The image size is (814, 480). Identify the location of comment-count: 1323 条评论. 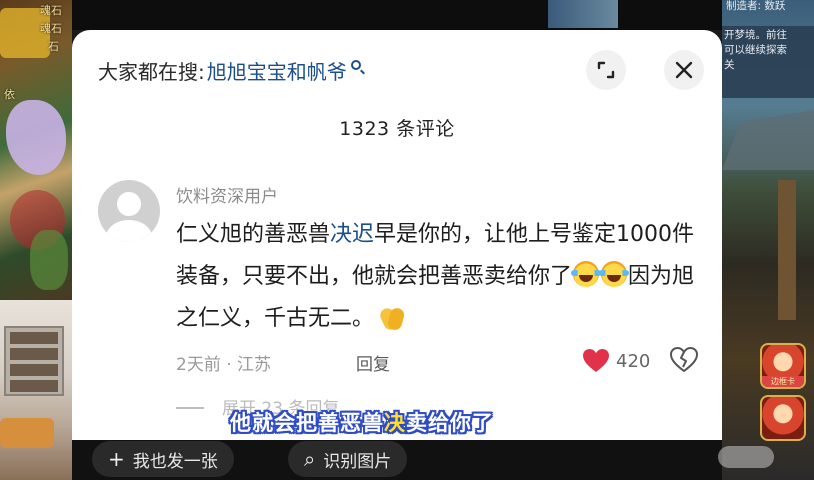
(397, 129).